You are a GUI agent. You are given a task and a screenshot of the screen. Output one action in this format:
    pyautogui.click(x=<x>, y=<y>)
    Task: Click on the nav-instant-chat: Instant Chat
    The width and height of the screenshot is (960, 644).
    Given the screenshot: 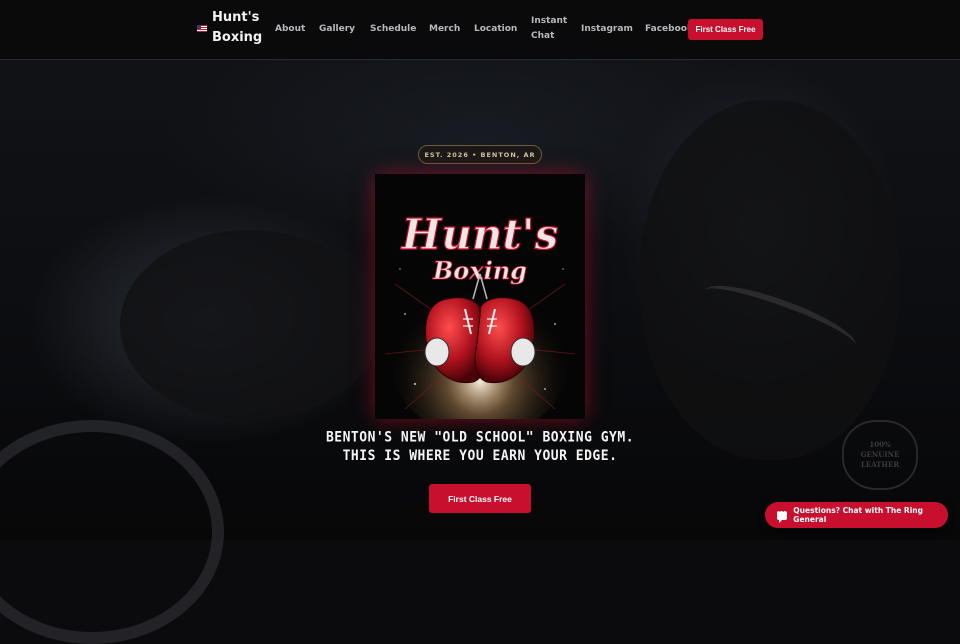 What is the action you would take?
    pyautogui.click(x=549, y=29)
    